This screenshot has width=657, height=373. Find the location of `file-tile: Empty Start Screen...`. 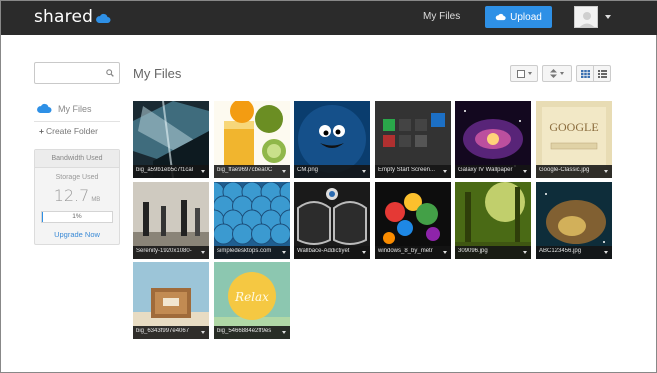

file-tile: Empty Start Screen... is located at coordinates (413, 139).